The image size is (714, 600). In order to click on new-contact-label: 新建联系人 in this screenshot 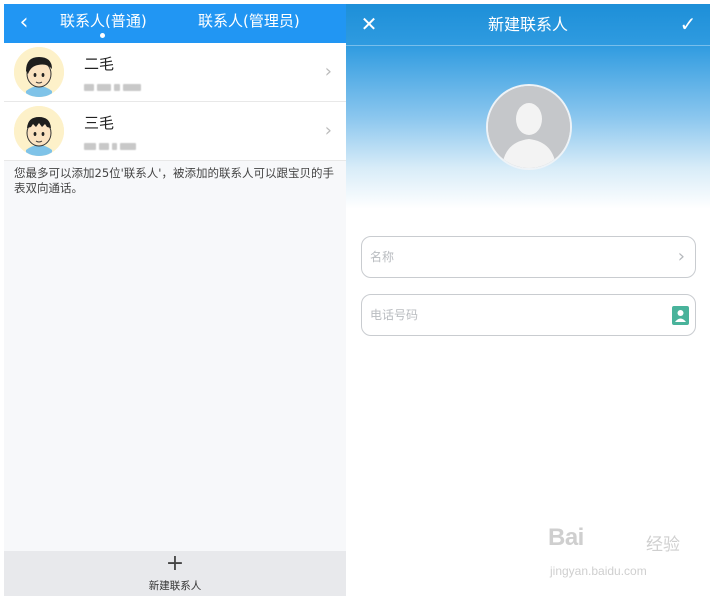, I will do `click(175, 586)`.